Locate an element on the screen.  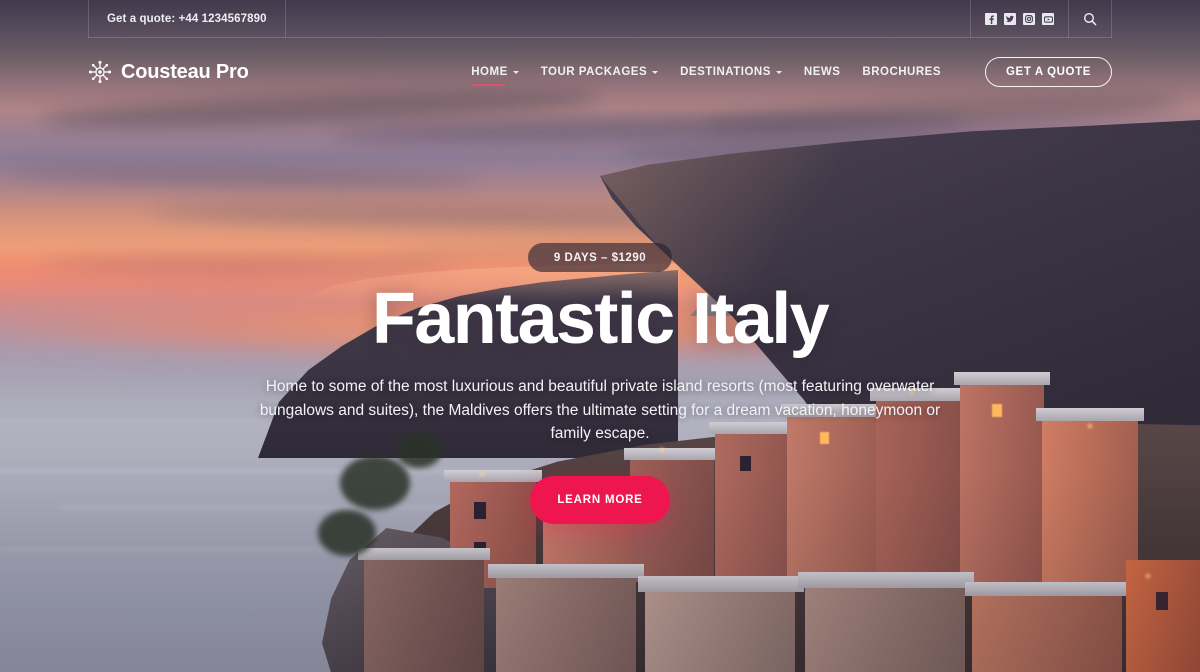
ship-wheel-icon is located at coordinates (100, 72).